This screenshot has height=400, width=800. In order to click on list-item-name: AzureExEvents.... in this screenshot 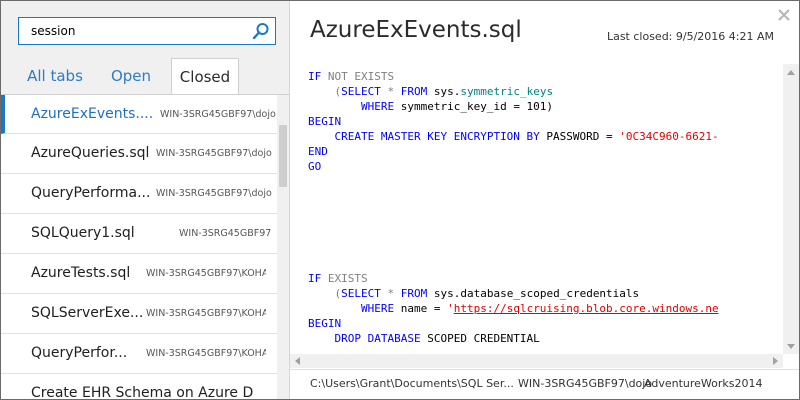, I will do `click(92, 114)`.